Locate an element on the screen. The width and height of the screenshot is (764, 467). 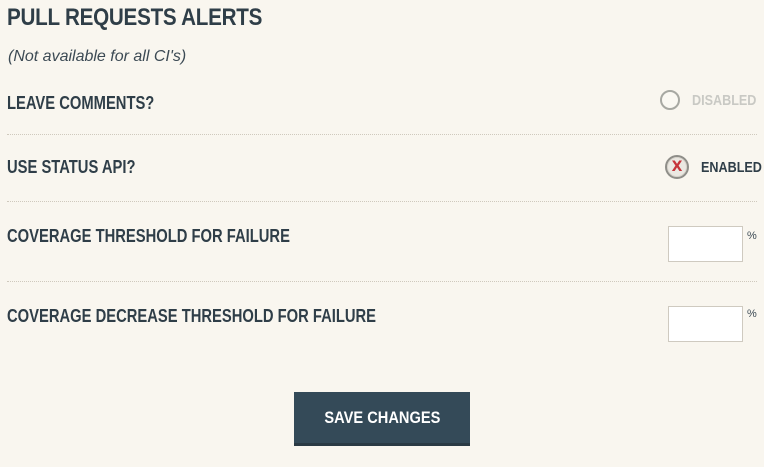
save-changes-label: SAVE CHANGES is located at coordinates (382, 417).